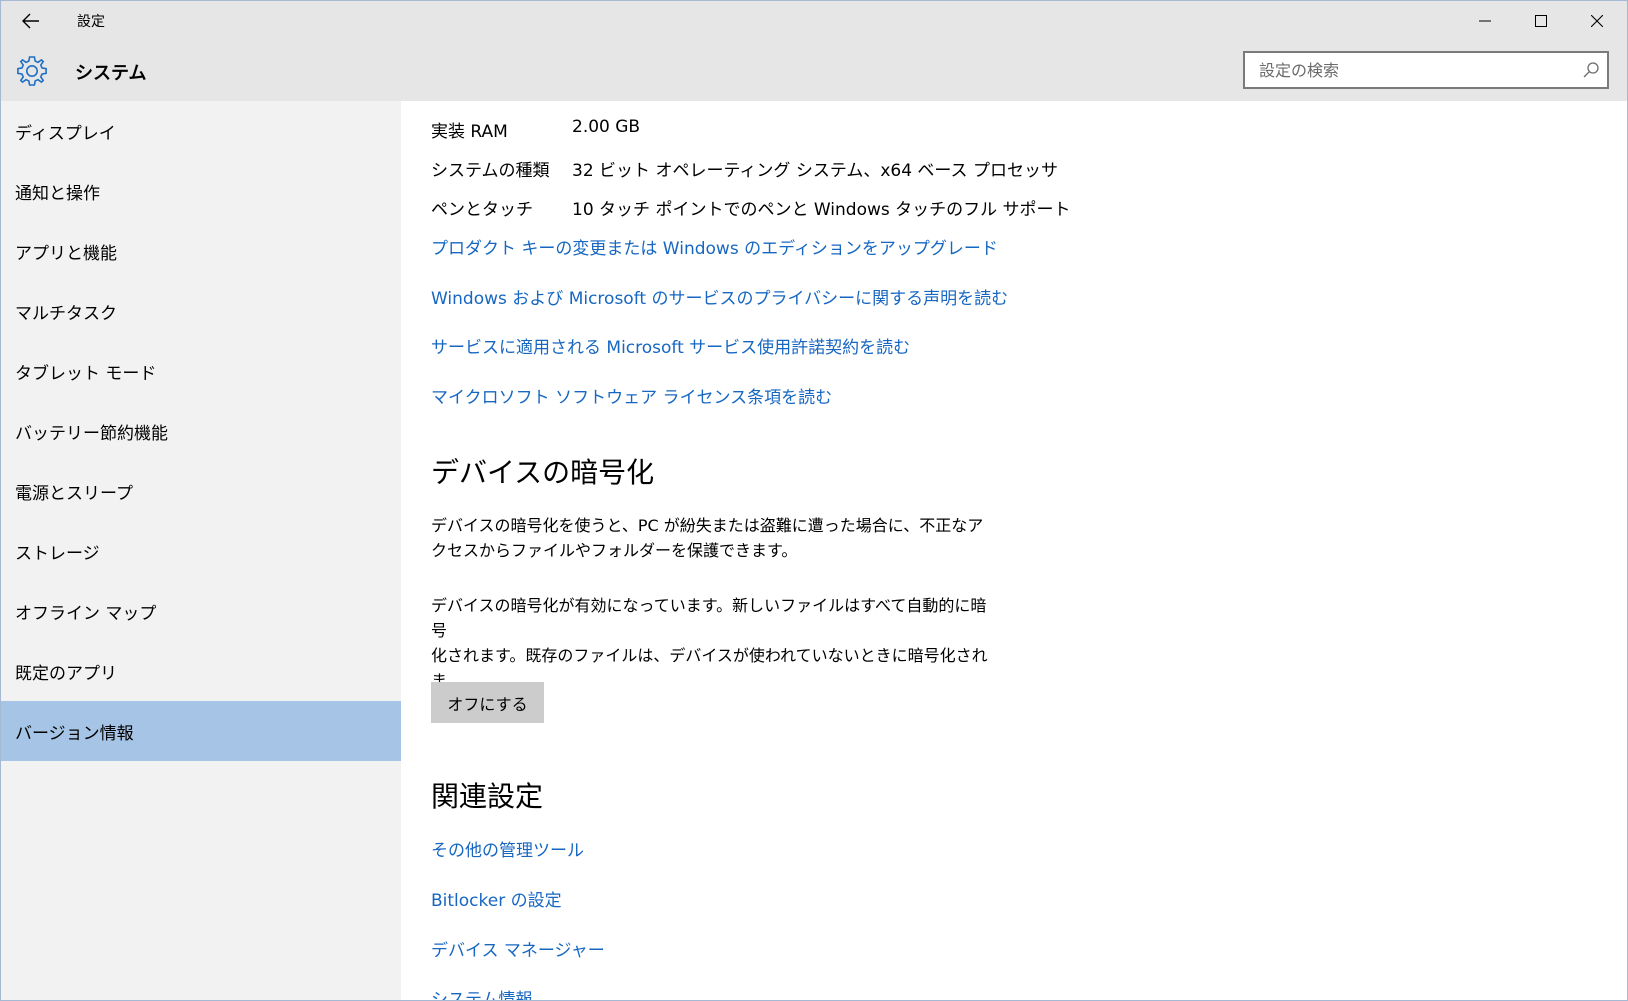 The width and height of the screenshot is (1628, 1001). What do you see at coordinates (487, 796) in the screenshot?
I see `related-settings-heading: 関連設定` at bounding box center [487, 796].